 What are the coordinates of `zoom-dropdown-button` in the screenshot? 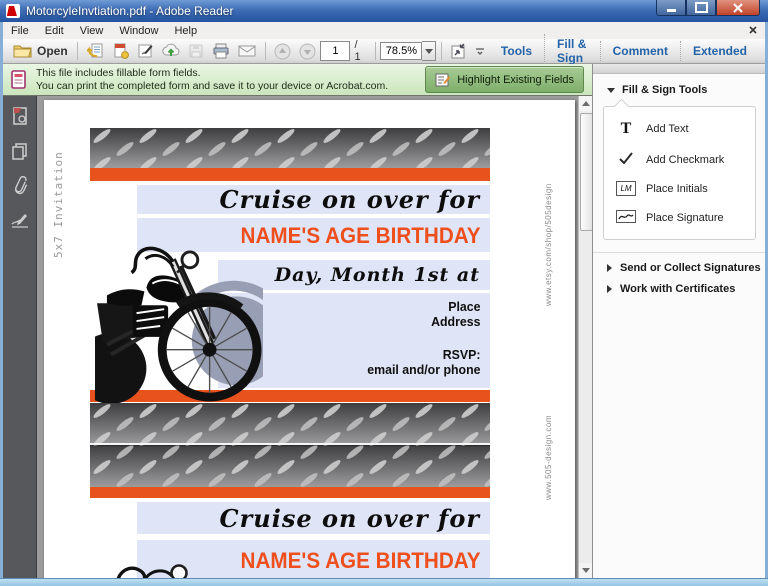 It's located at (429, 51).